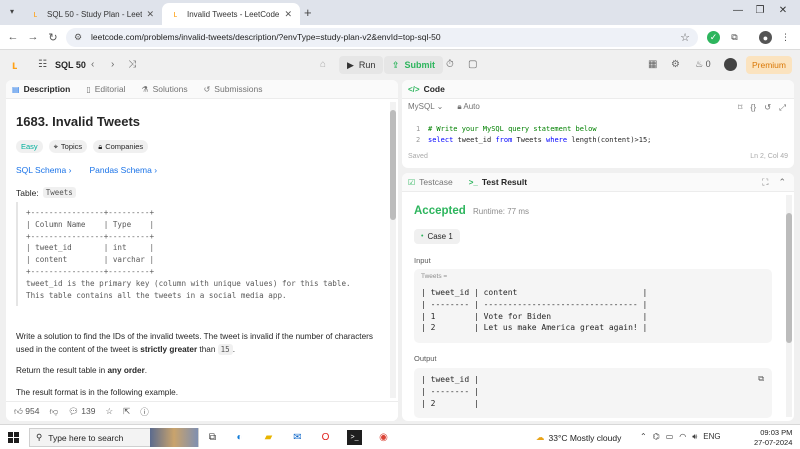 Image resolution: width=800 pixels, height=449 pixels. I want to click on table-name-line: Table: Tweets, so click(46, 192).